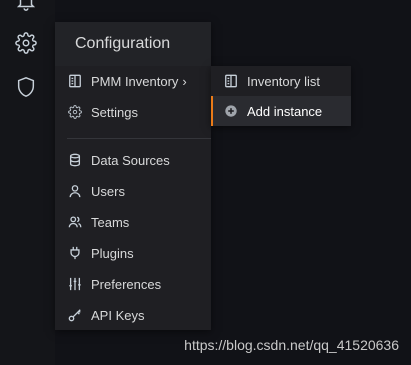 The width and height of the screenshot is (411, 365). I want to click on menu-item-label: Plugins, so click(112, 253).